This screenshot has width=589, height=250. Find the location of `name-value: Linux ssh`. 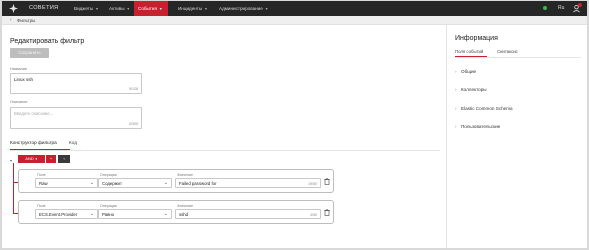

name-value: Linux ssh is located at coordinates (24, 79).